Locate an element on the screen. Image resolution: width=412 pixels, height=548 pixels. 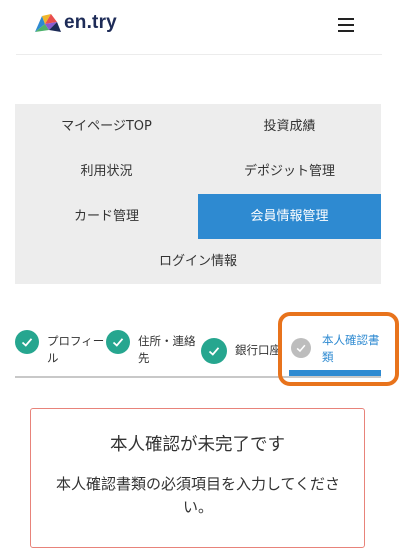
step-bank-account: 銀行口座 is located at coordinates (241, 347).